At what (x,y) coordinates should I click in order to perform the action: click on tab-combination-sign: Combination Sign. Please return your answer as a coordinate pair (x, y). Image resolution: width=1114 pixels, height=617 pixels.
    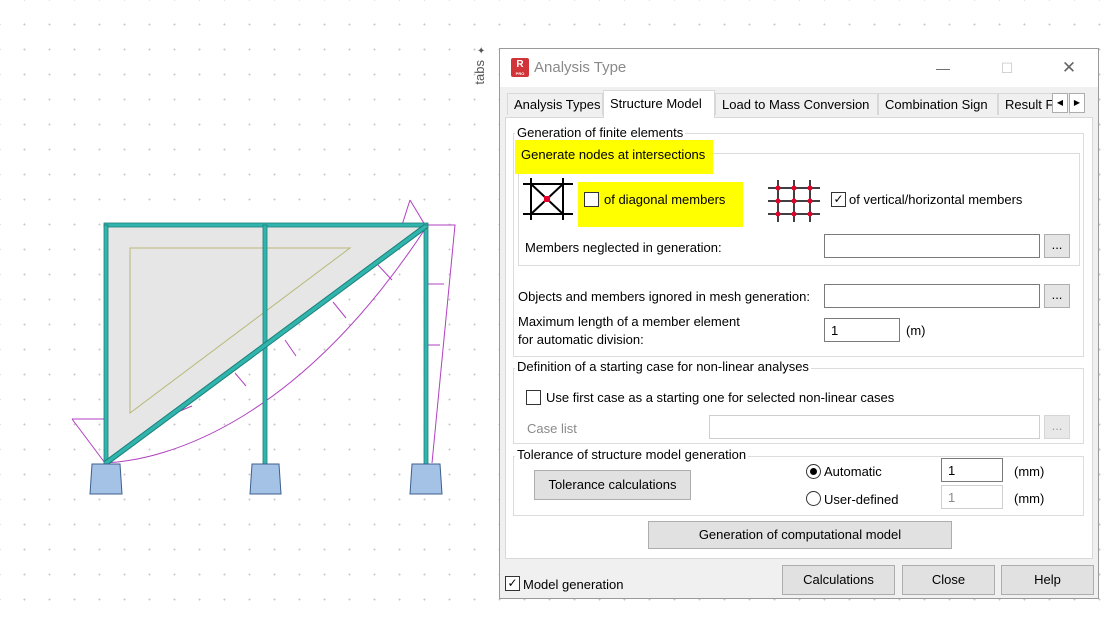
    Looking at the image, I should click on (938, 104).